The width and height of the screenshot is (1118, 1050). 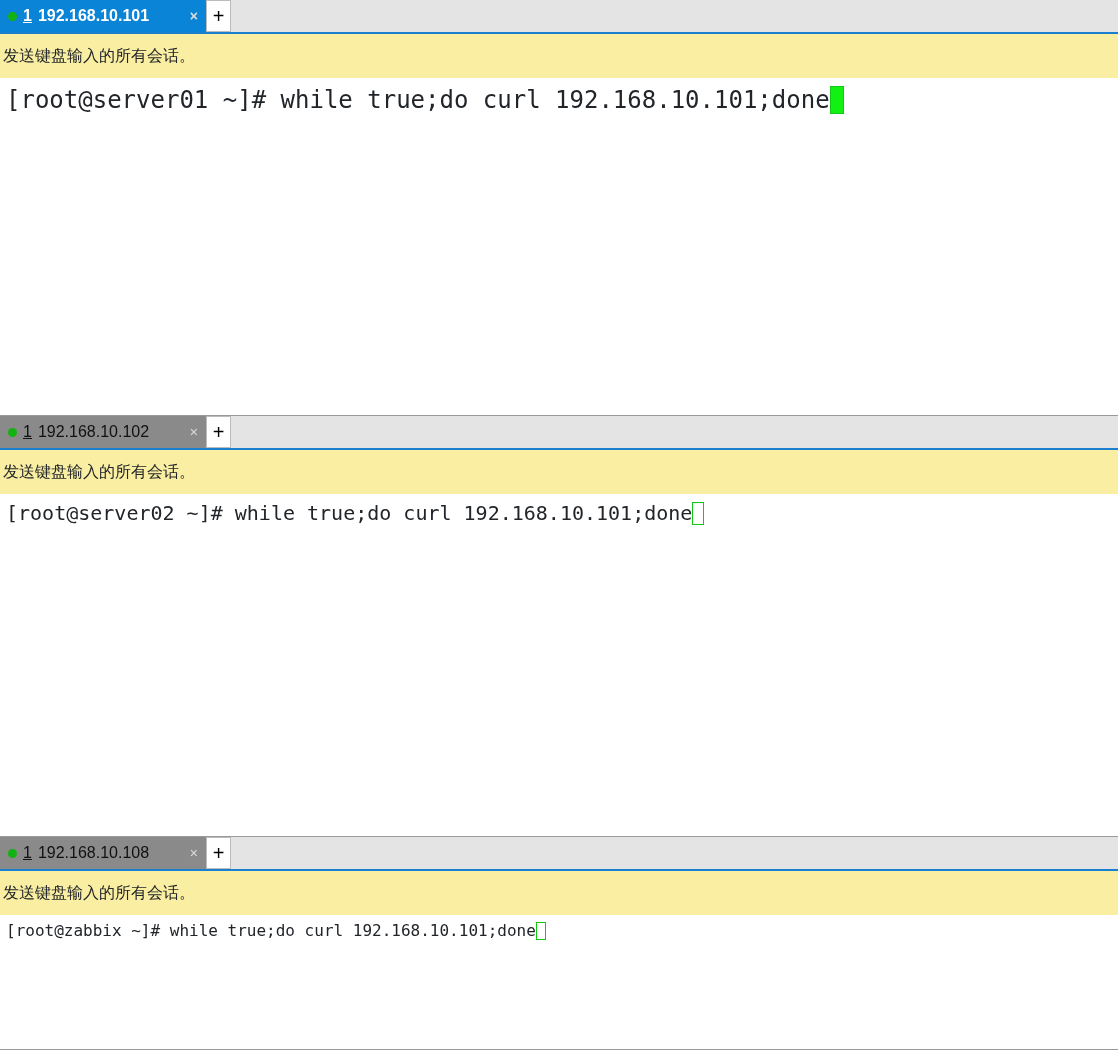 I want to click on command-line: [root@server02 ~]# while true;do curl 192.168.10.101;done, so click(x=349, y=513).